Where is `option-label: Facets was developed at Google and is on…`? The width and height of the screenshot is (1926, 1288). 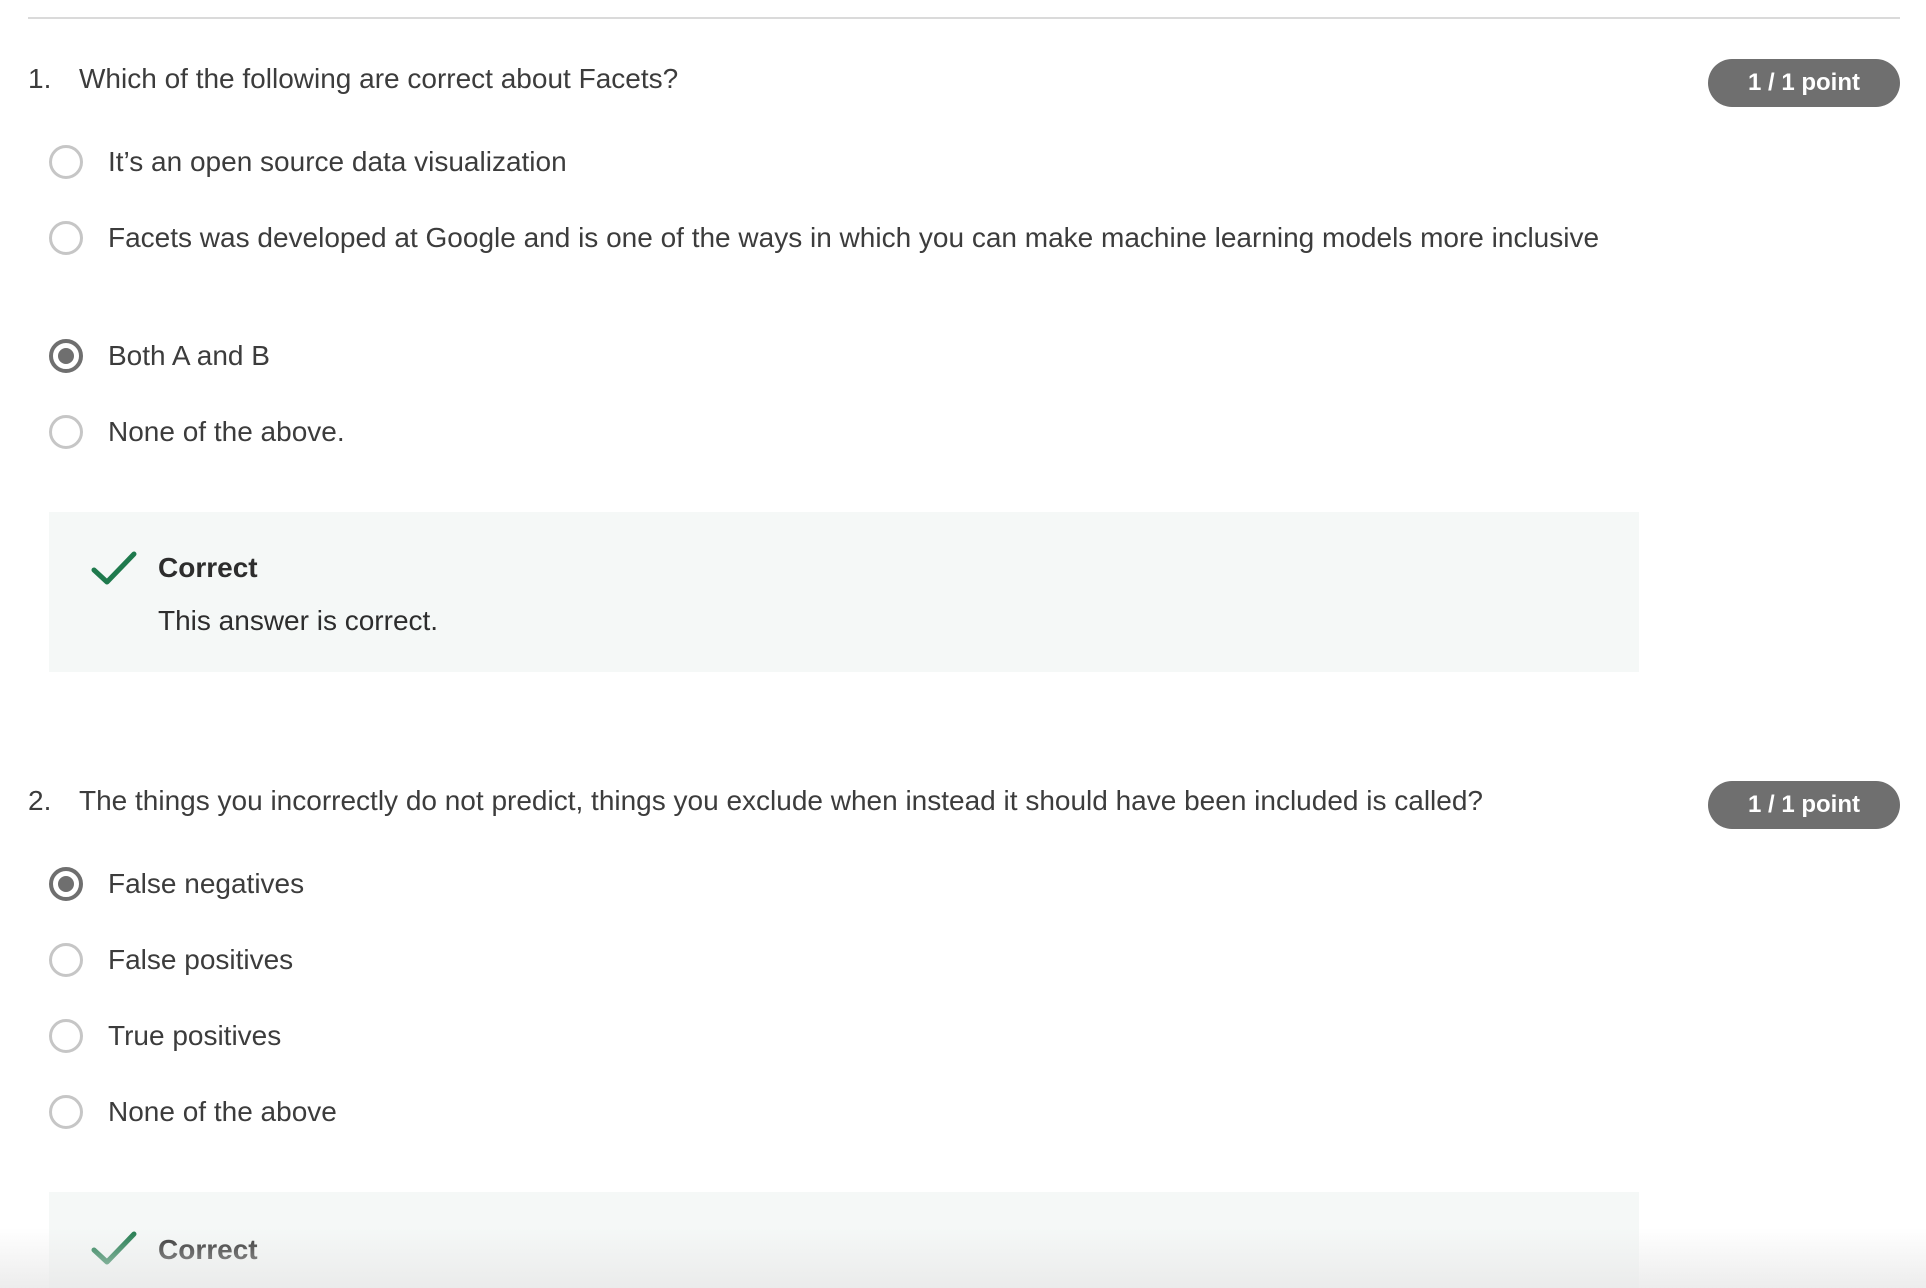
option-label: Facets was developed at Google and is on… is located at coordinates (854, 237).